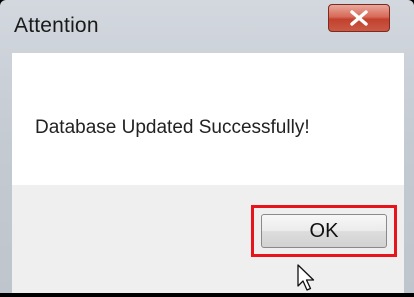 Image resolution: width=414 pixels, height=297 pixels. I want to click on close-button, so click(359, 18).